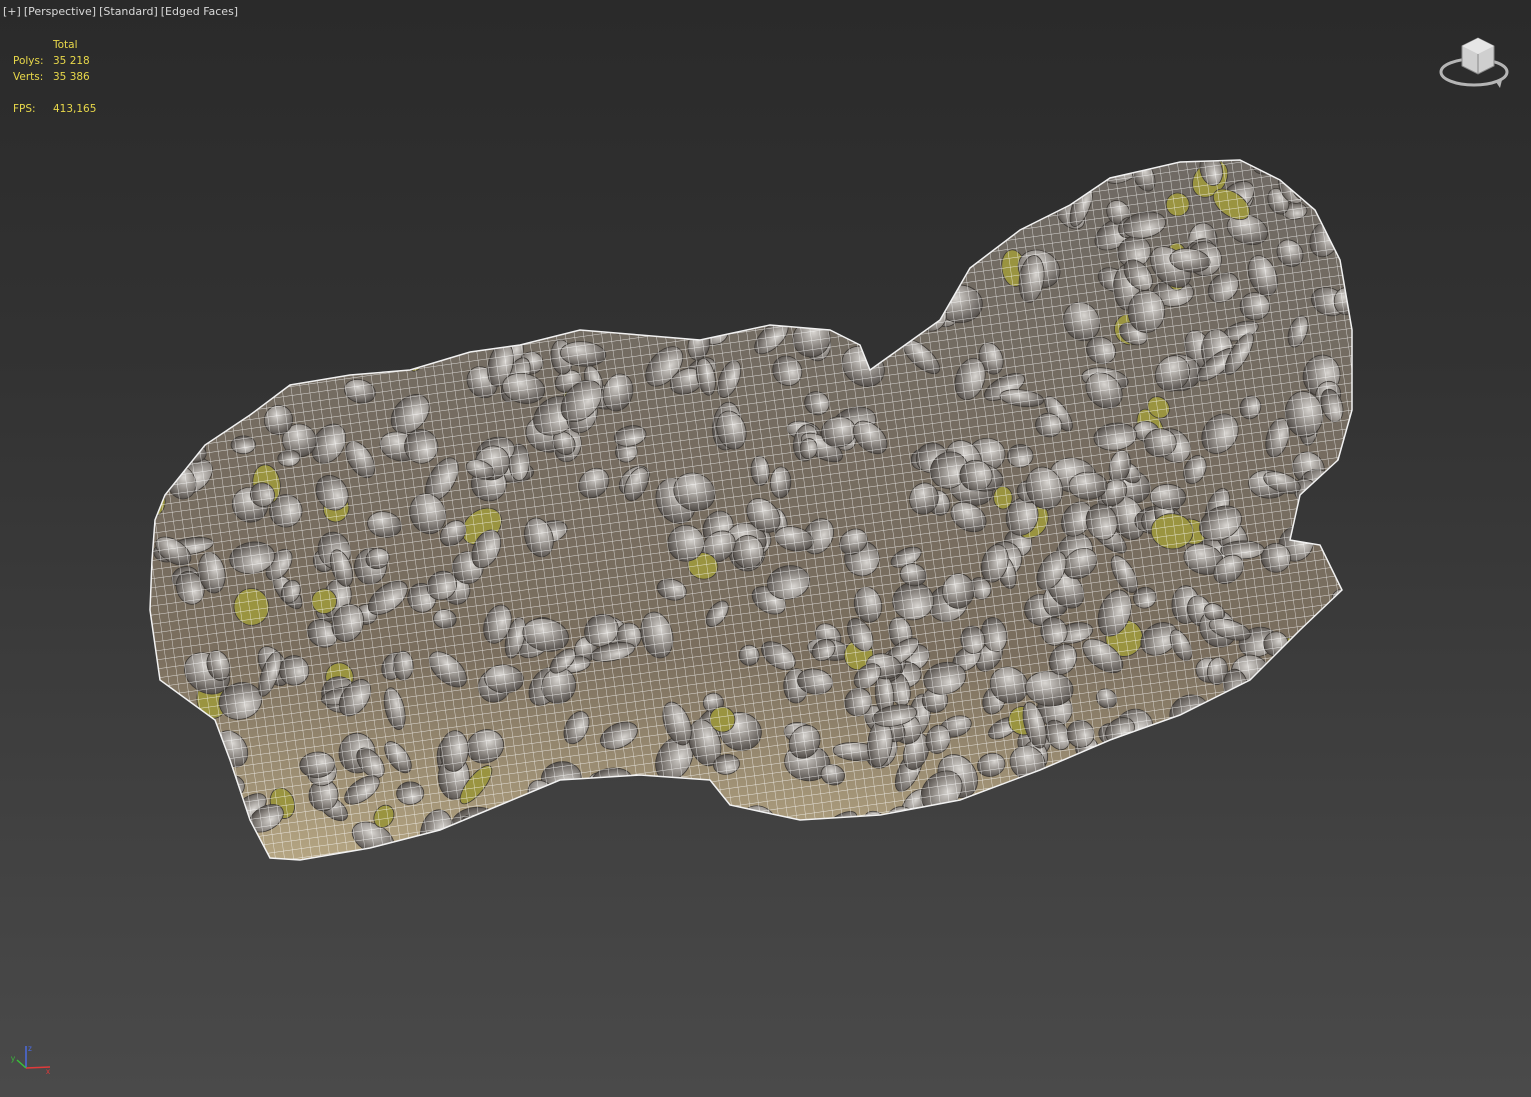 The width and height of the screenshot is (1531, 1097). What do you see at coordinates (30, 1048) in the screenshot?
I see `svg-text: z` at bounding box center [30, 1048].